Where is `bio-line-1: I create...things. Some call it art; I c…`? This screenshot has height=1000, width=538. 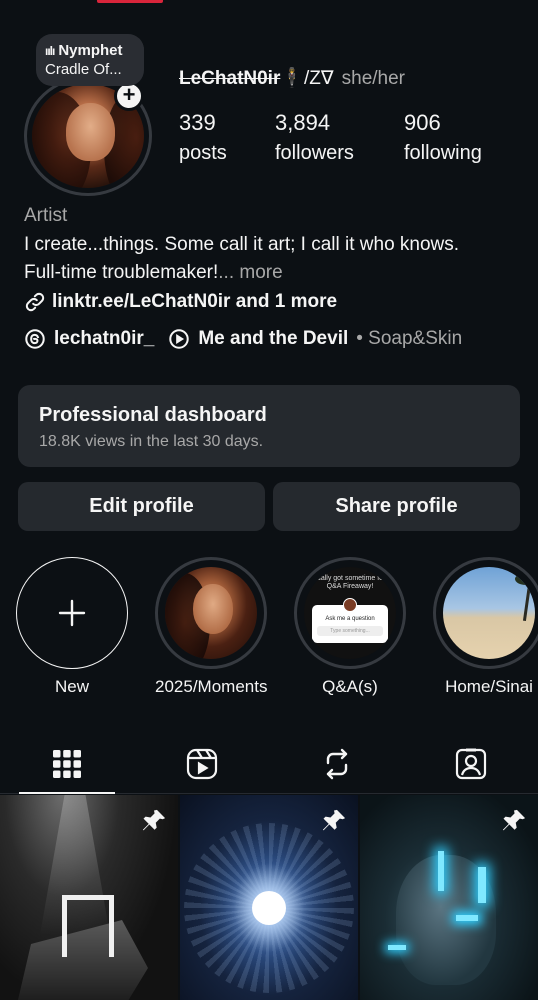
bio-line-1: I create...things. Some call it art; I c… is located at coordinates (242, 244).